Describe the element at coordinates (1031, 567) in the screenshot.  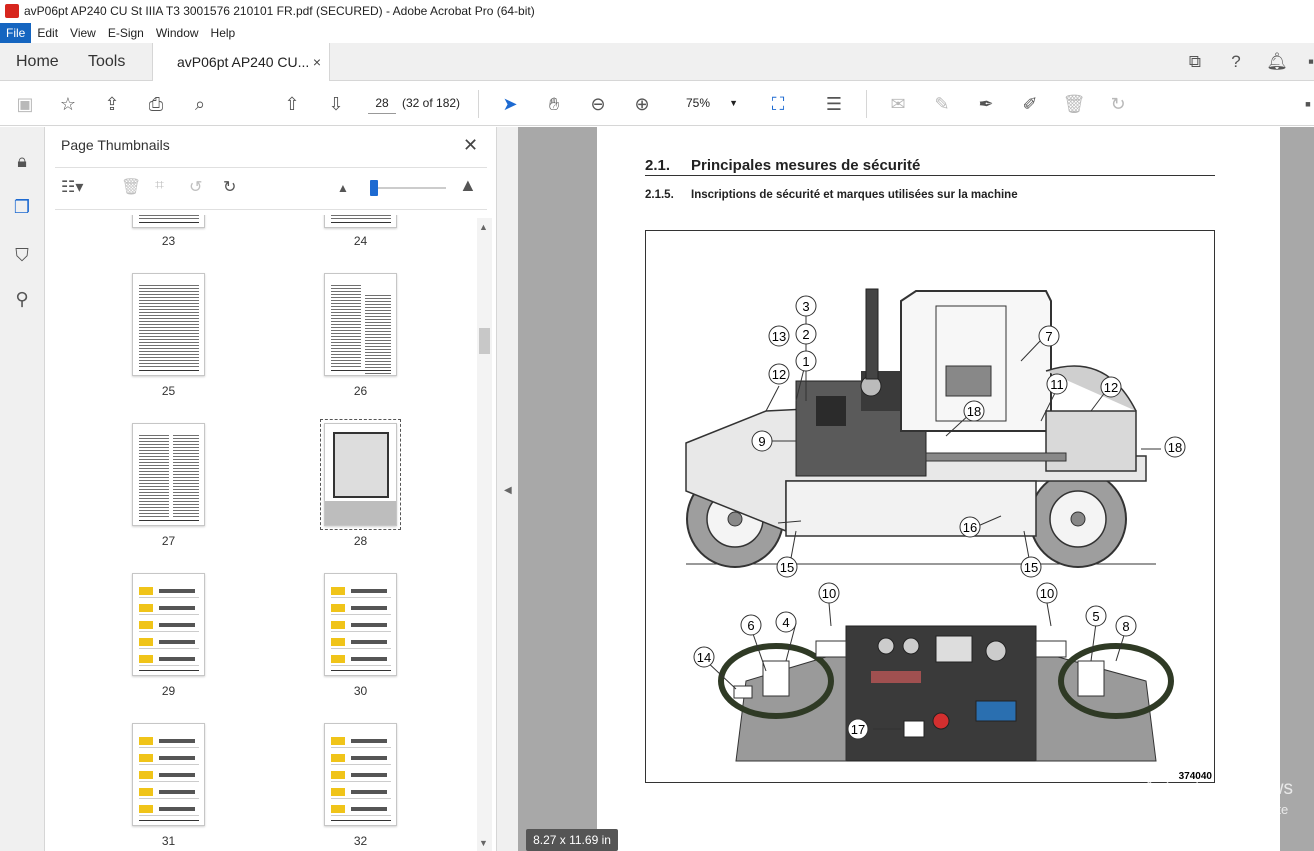
I see `callout-15b: 15` at that location.